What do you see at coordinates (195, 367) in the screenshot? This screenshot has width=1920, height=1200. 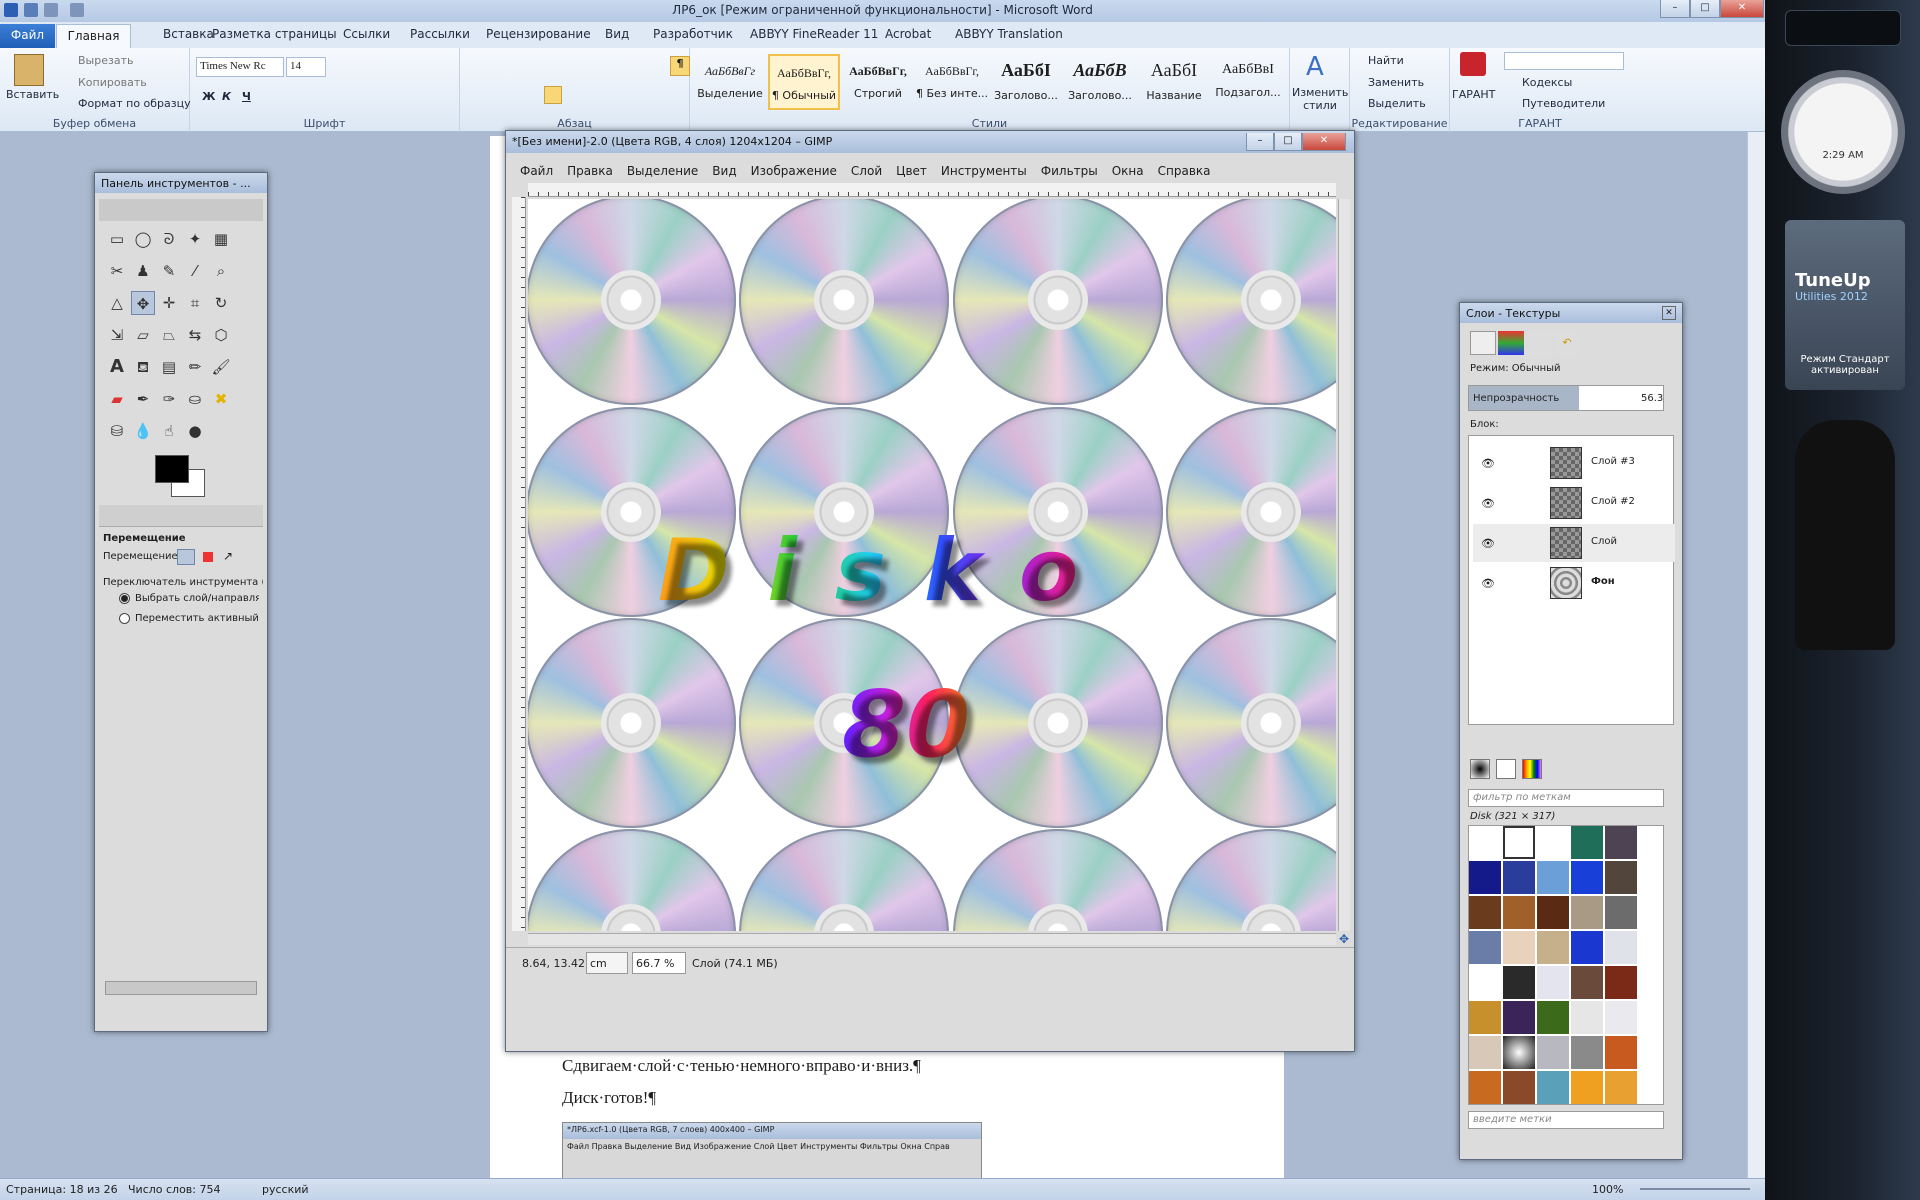 I see `pencil-icon: ✏` at bounding box center [195, 367].